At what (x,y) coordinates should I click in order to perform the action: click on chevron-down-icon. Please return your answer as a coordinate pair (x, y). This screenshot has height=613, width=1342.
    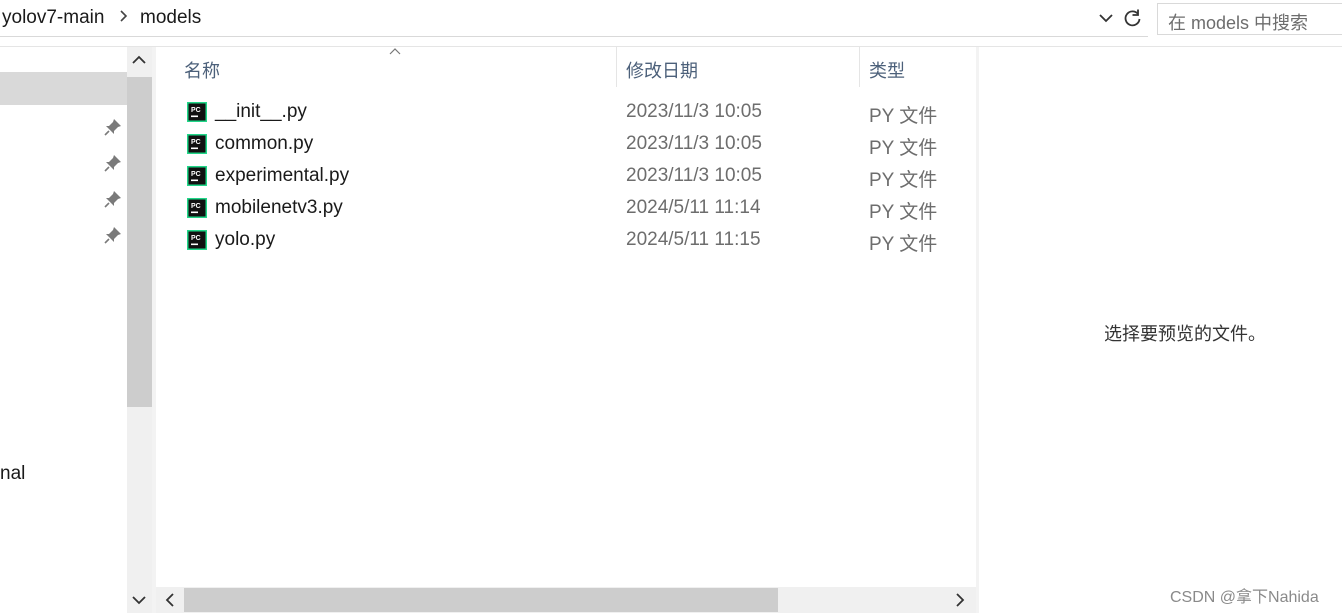
    Looking at the image, I should click on (1106, 18).